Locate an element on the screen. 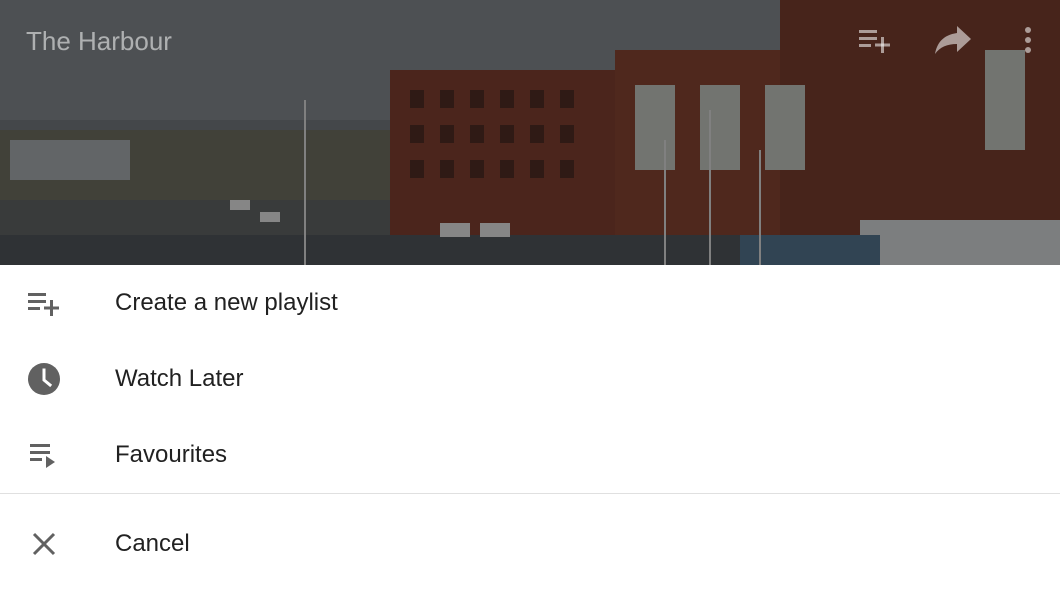  share-button is located at coordinates (953, 42).